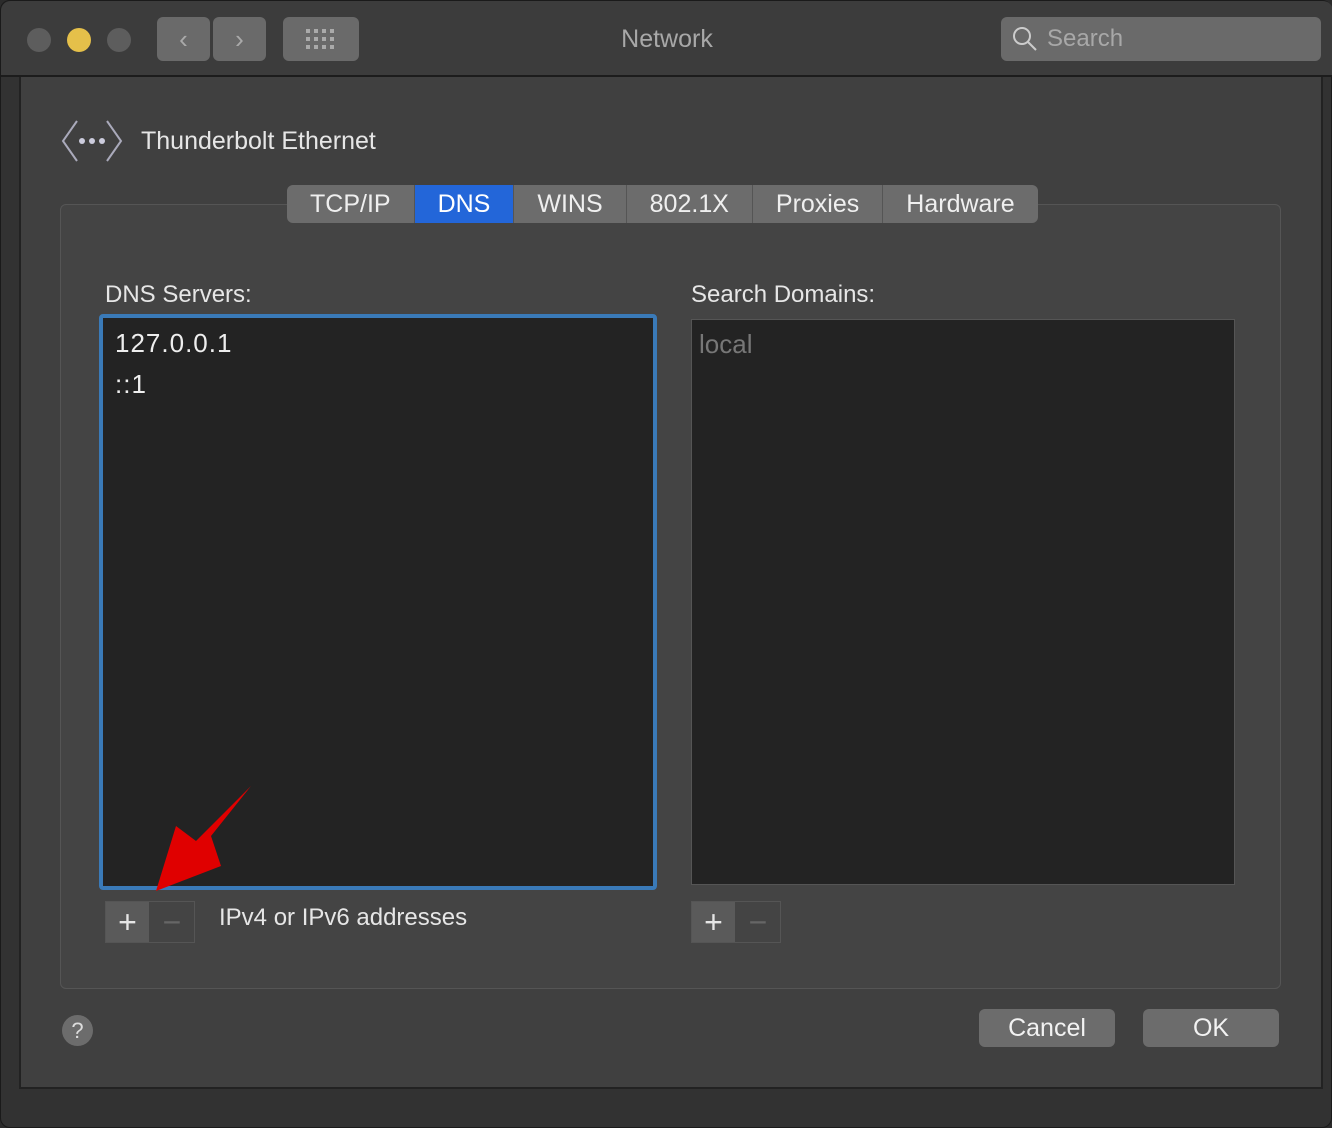 The height and width of the screenshot is (1128, 1332). What do you see at coordinates (1047, 1028) in the screenshot?
I see `cancel-button: Cancel` at bounding box center [1047, 1028].